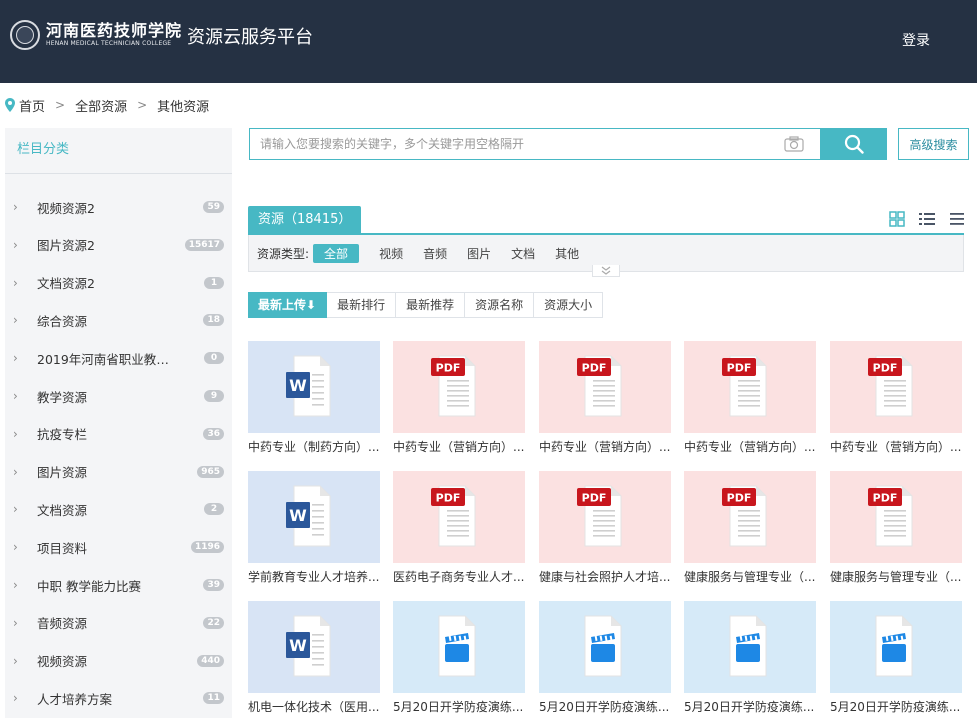 This screenshot has width=977, height=718. I want to click on expand-filters-button, so click(606, 271).